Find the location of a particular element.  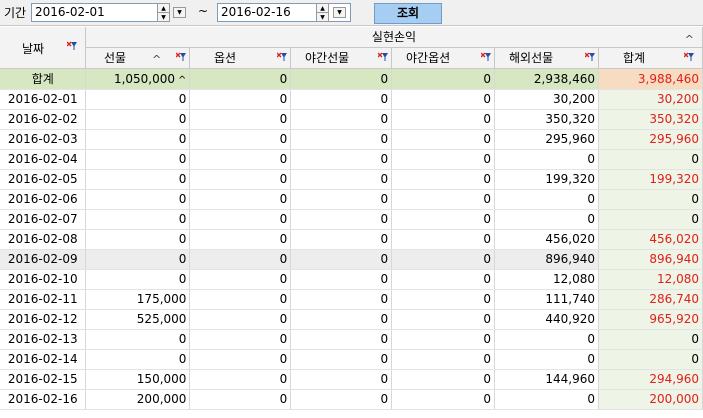

column-header-night-options: 야간옵션 is located at coordinates (443, 58).